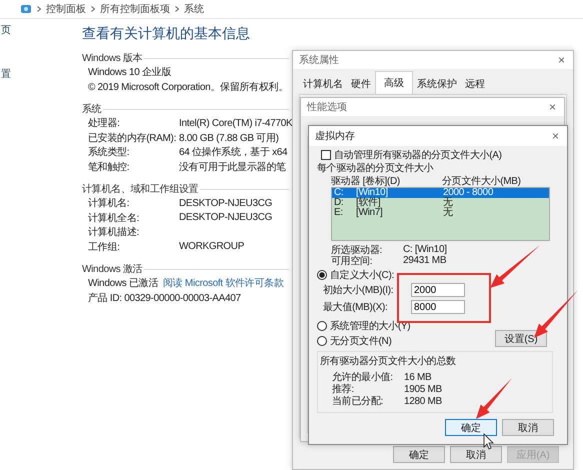  I want to click on field-label: 最大值(MB)(X):, so click(355, 307).